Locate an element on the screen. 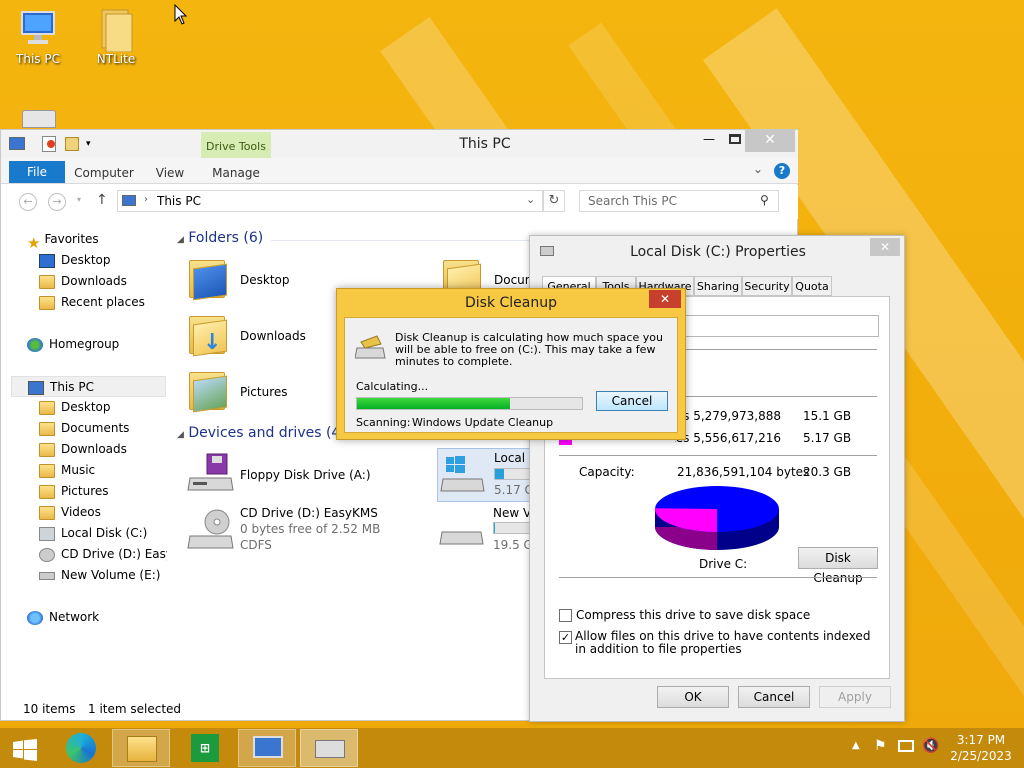 The height and width of the screenshot is (768, 1024). store-icon: ⊞ is located at coordinates (205, 748).